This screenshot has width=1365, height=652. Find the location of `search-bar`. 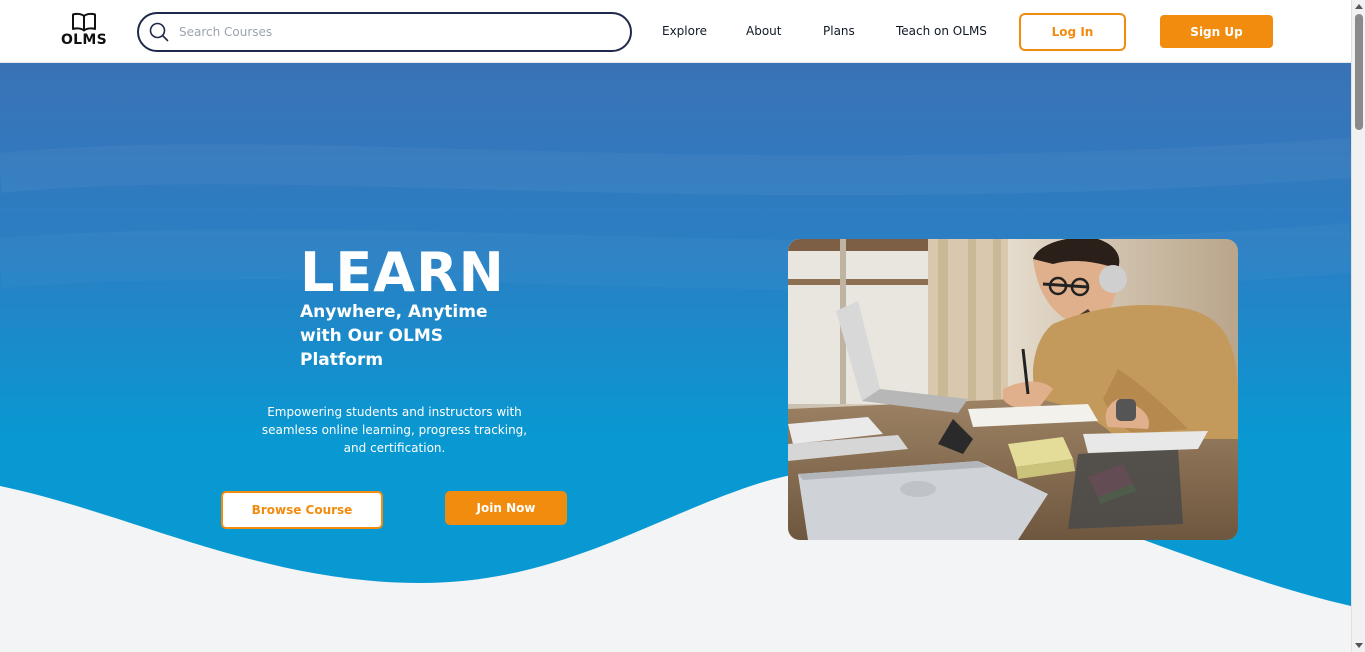

search-bar is located at coordinates (384, 32).